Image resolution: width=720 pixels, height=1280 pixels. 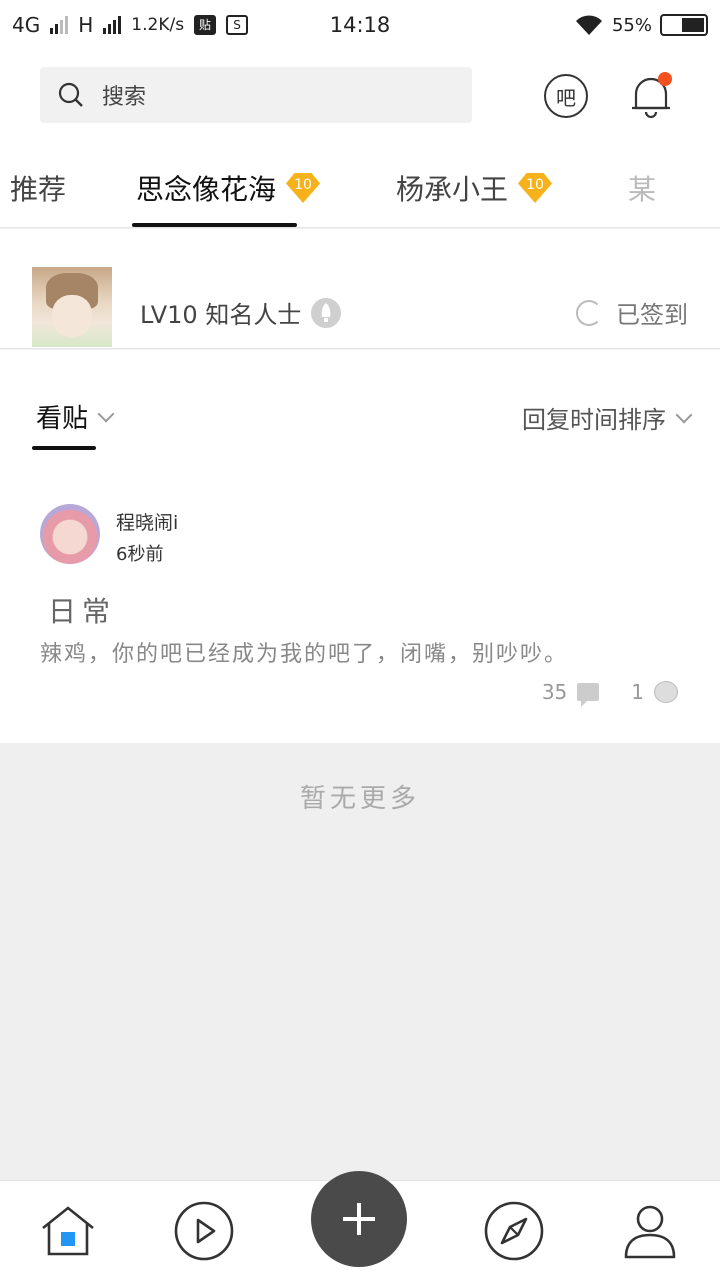 I want to click on network2-label: H, so click(x=86, y=25).